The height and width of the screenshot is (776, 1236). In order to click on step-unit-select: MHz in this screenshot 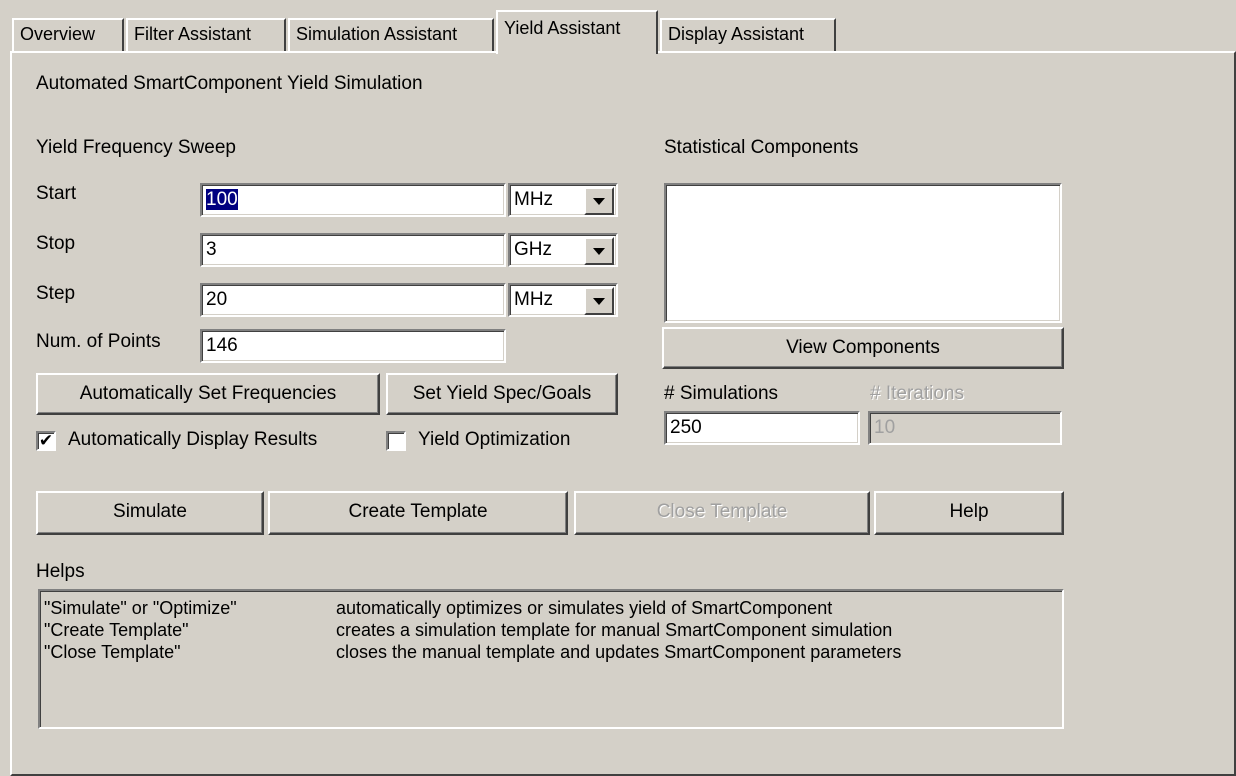, I will do `click(563, 300)`.